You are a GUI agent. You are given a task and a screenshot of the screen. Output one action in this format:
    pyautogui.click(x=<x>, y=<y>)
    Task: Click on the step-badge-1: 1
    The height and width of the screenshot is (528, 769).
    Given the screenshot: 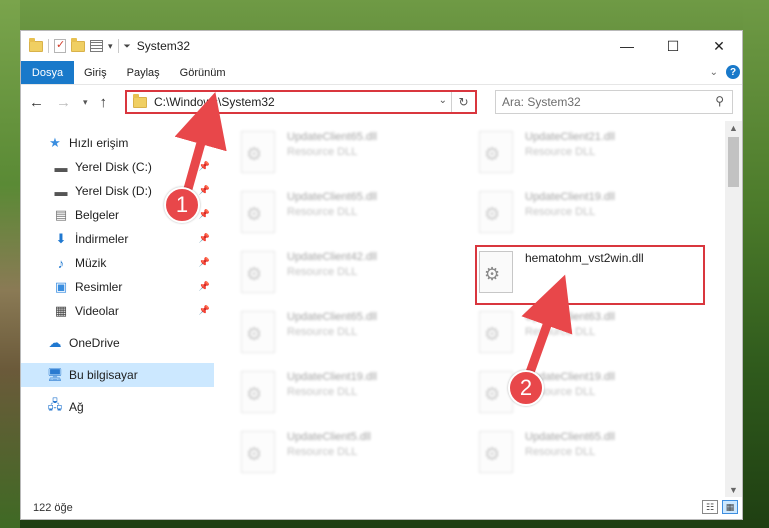 What is the action you would take?
    pyautogui.click(x=182, y=205)
    